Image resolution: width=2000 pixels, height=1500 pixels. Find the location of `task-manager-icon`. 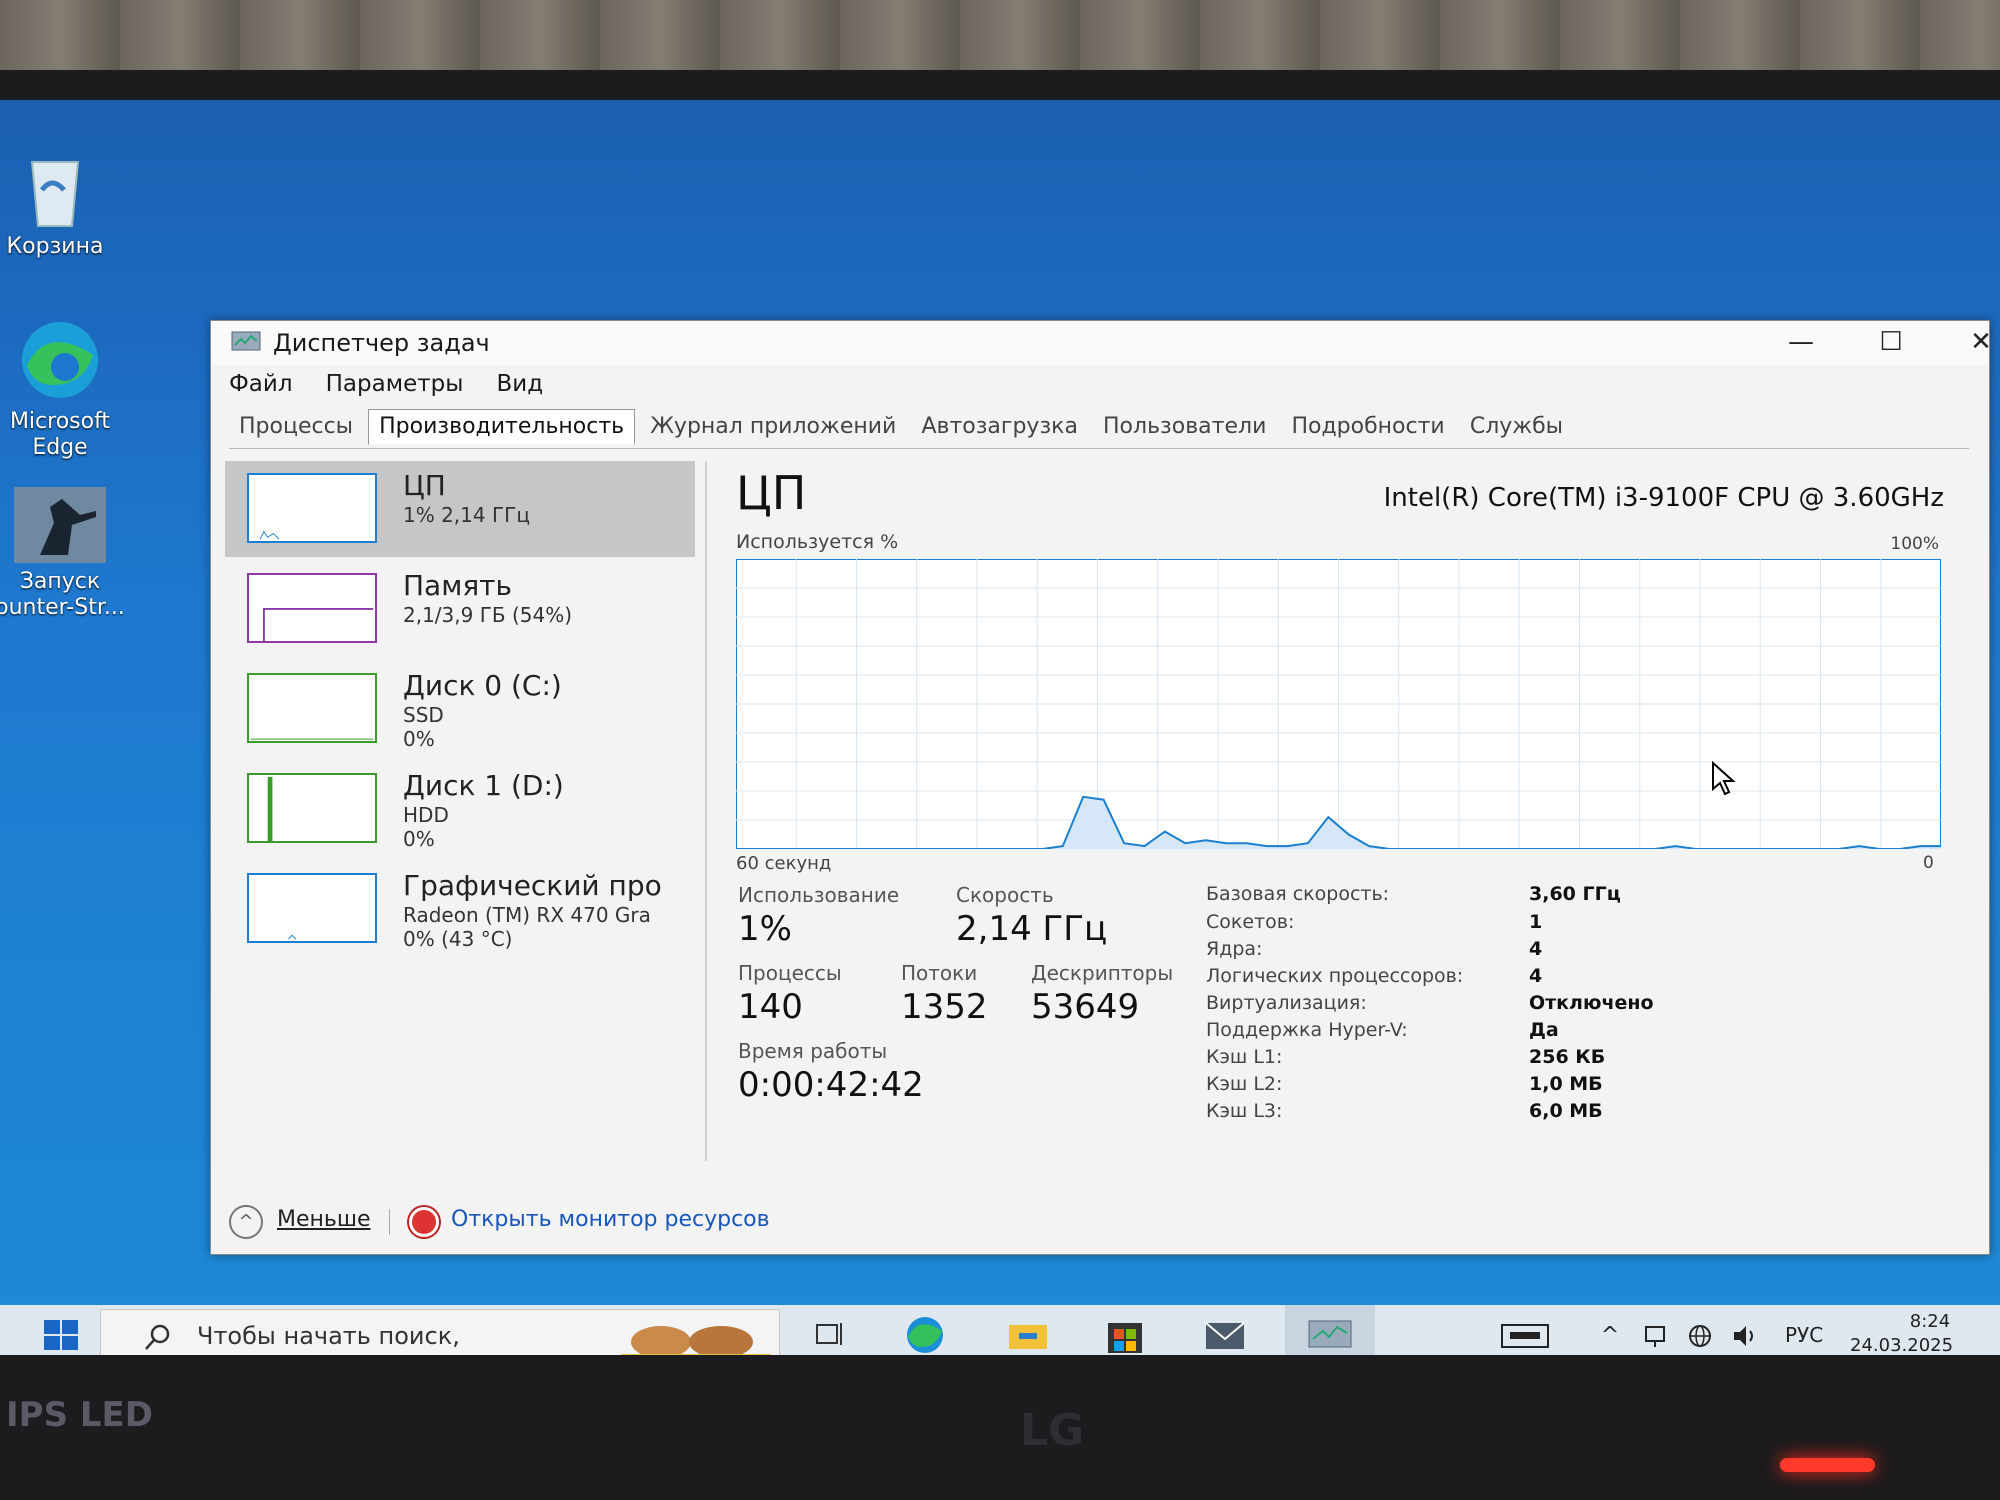

task-manager-icon is located at coordinates (246, 341).